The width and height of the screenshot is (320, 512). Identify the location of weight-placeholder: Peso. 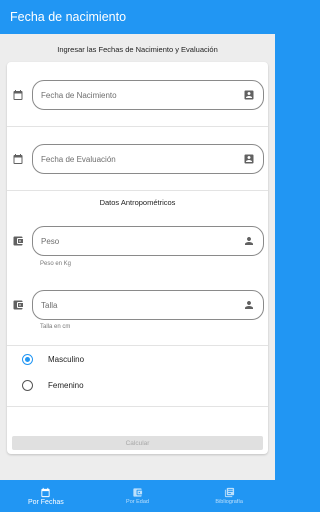
(50, 241).